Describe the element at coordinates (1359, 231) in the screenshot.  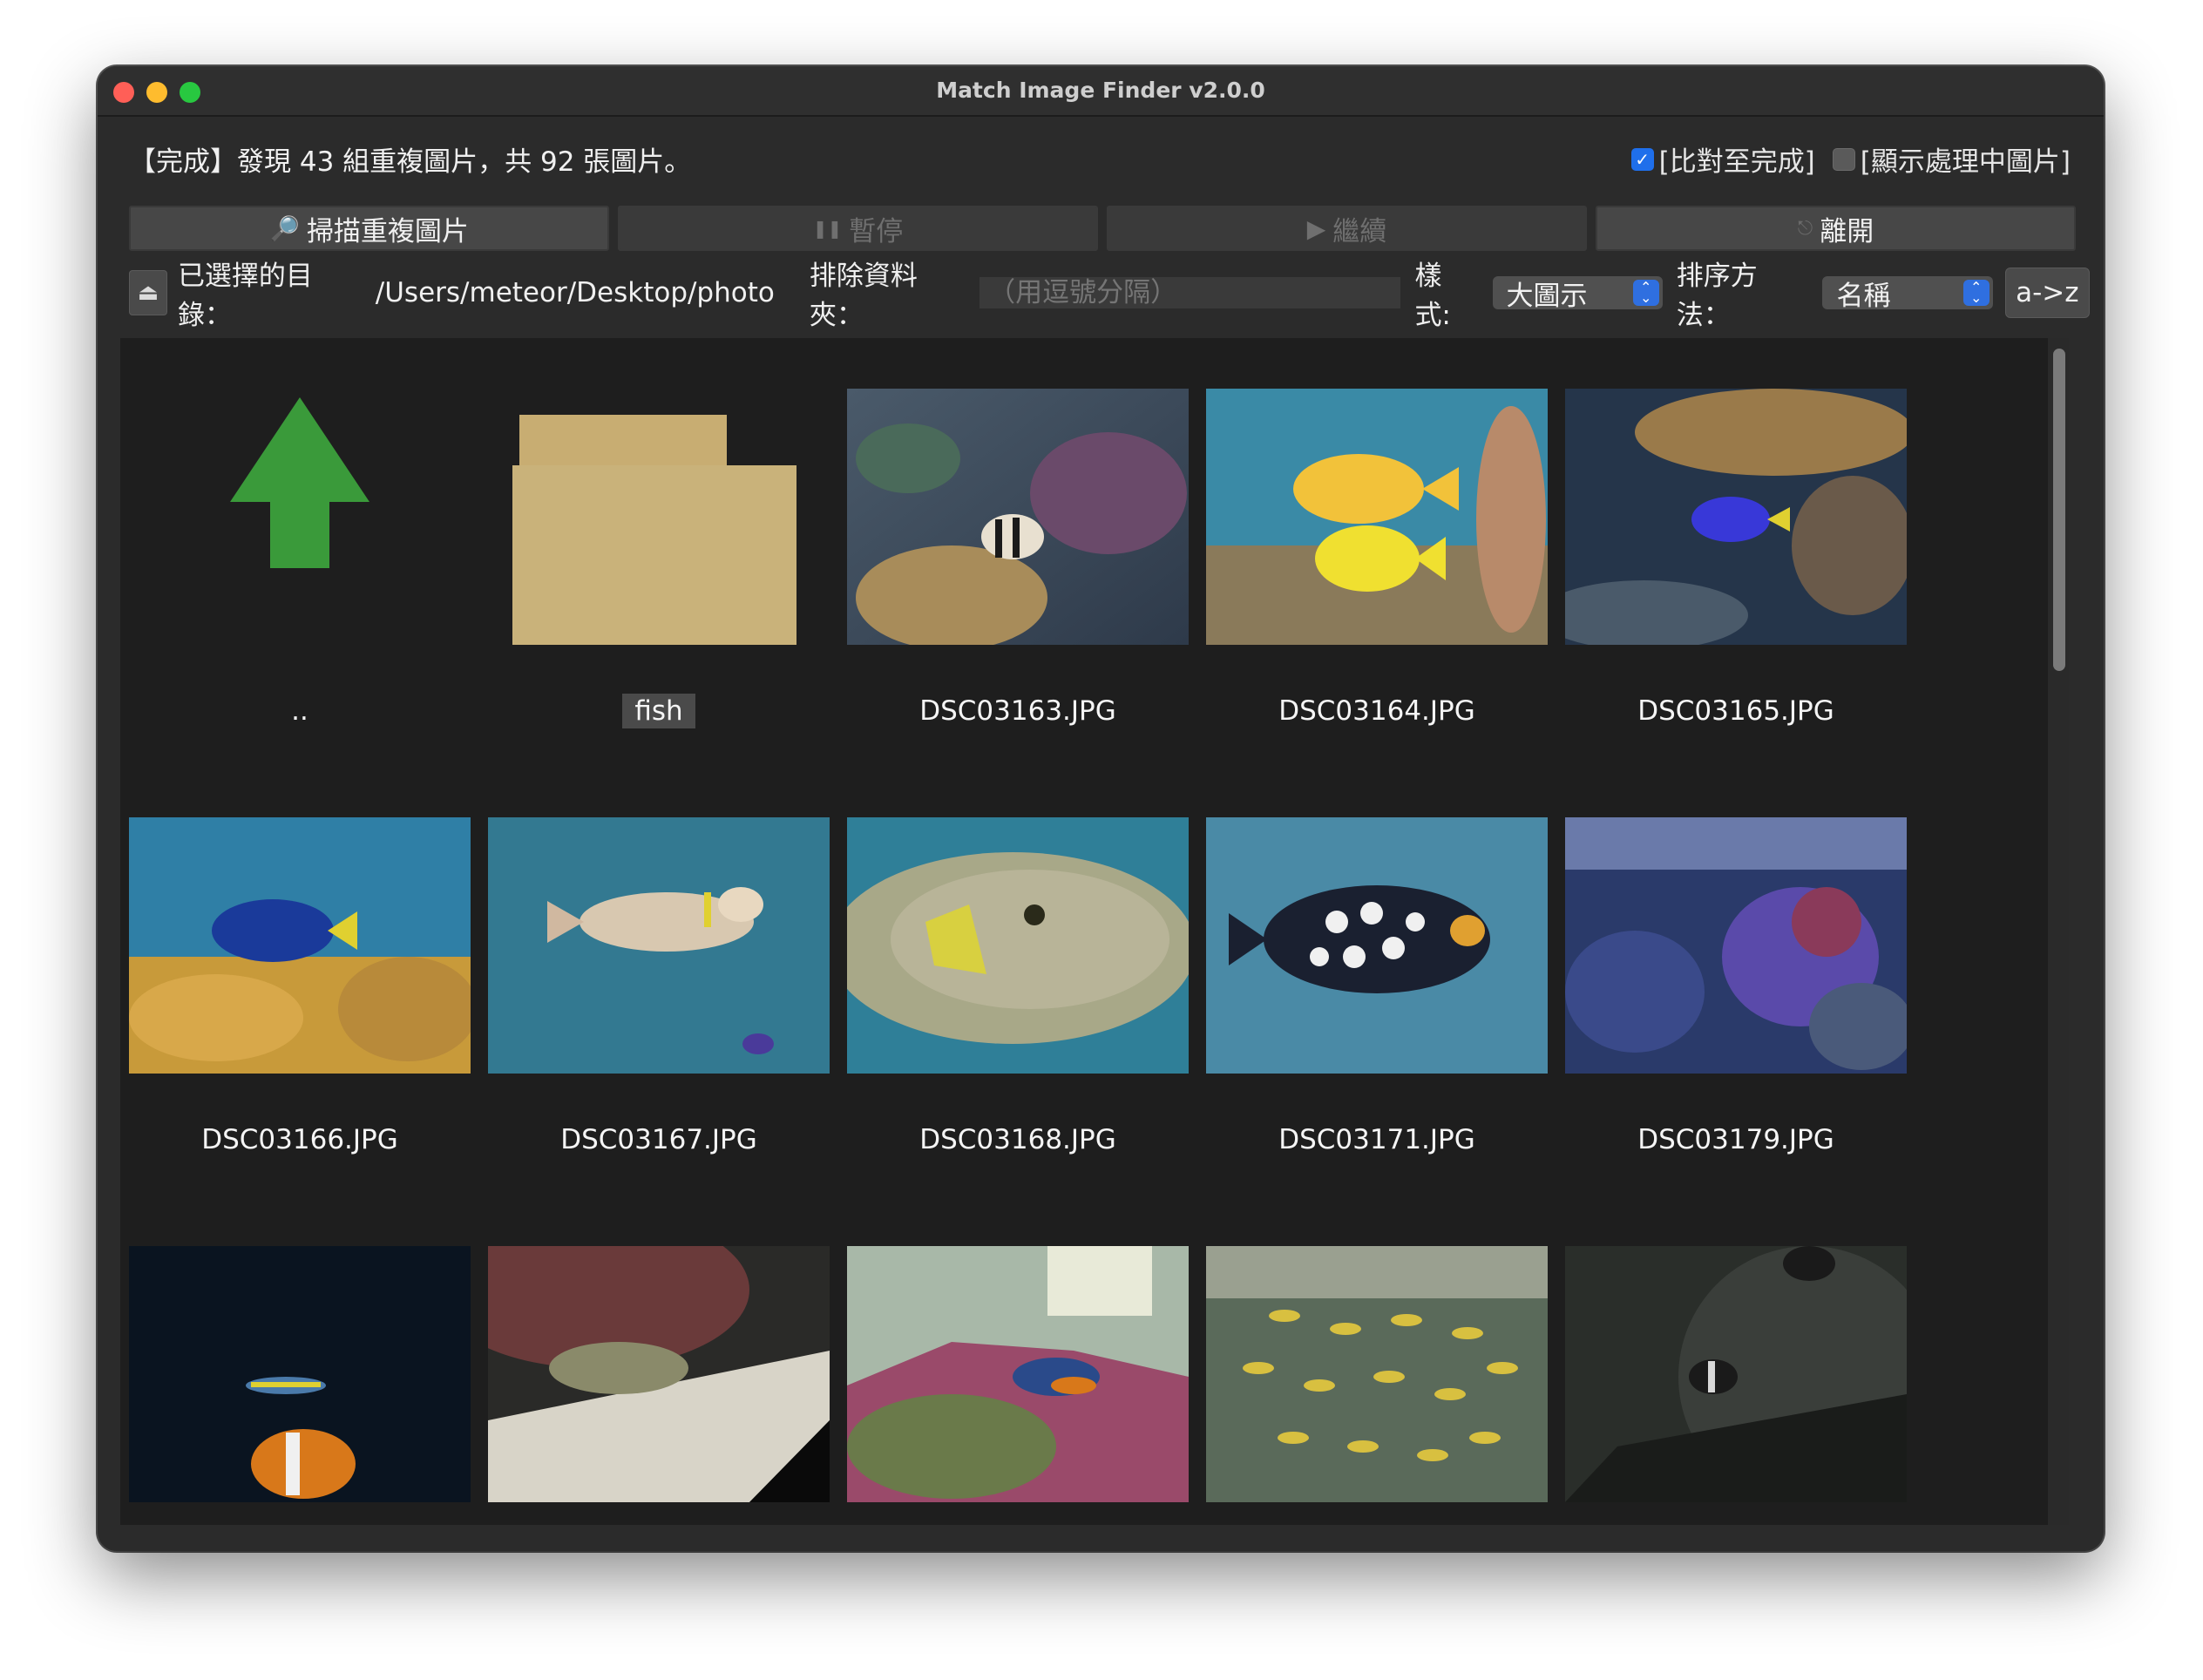
I see `resume-button-label: 繼續` at that location.